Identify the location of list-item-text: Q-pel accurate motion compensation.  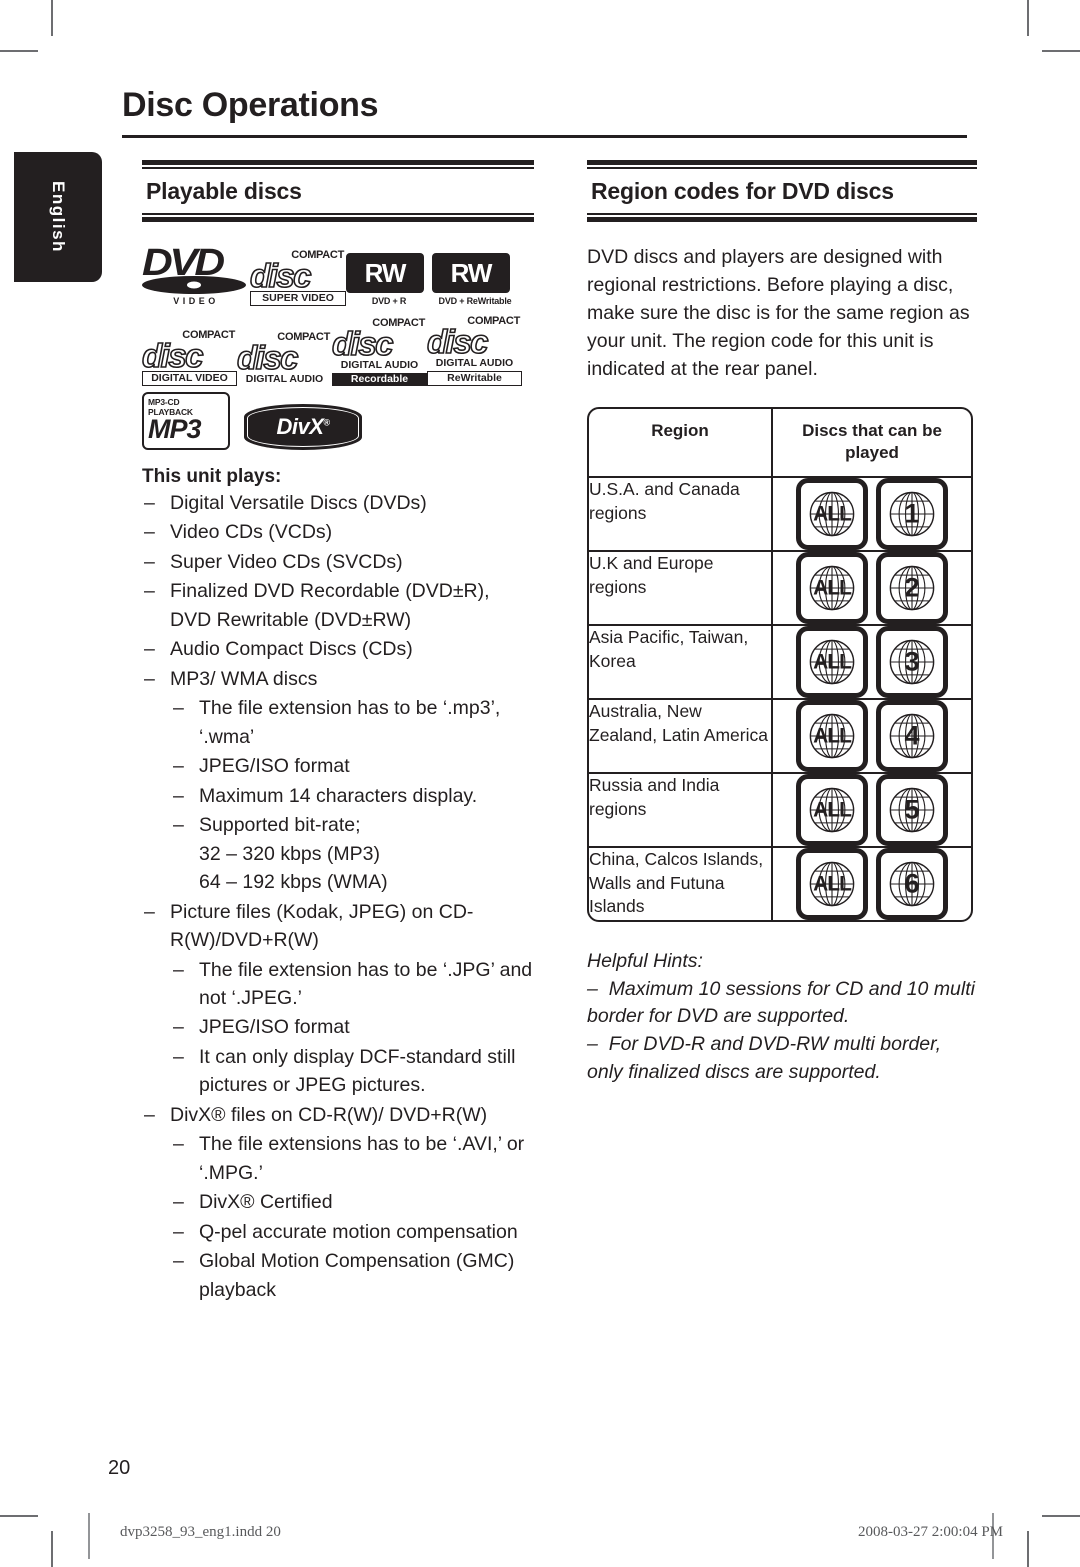
(358, 1231).